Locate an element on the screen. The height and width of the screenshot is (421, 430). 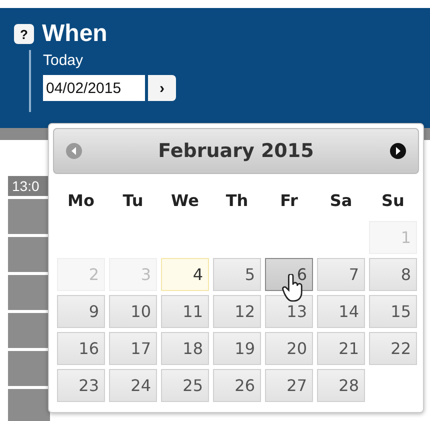
day-cell: 5 is located at coordinates (237, 274).